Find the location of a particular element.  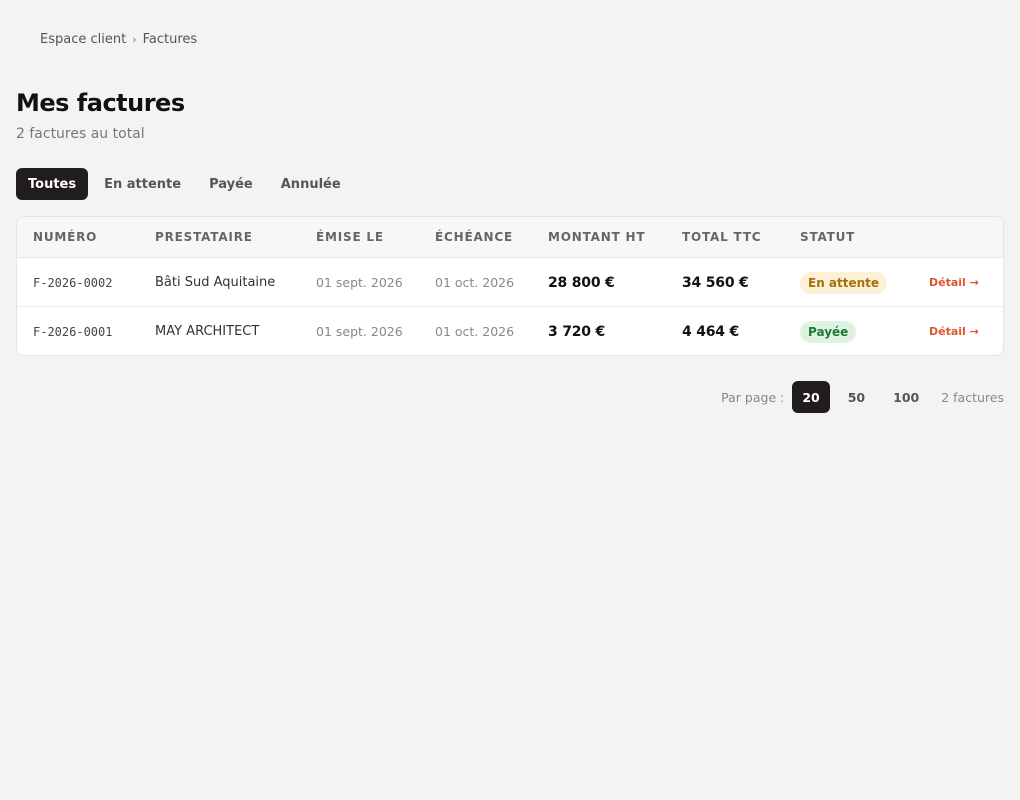

filter-tabs: Toutes En attente Payée Annulée is located at coordinates (184, 184).